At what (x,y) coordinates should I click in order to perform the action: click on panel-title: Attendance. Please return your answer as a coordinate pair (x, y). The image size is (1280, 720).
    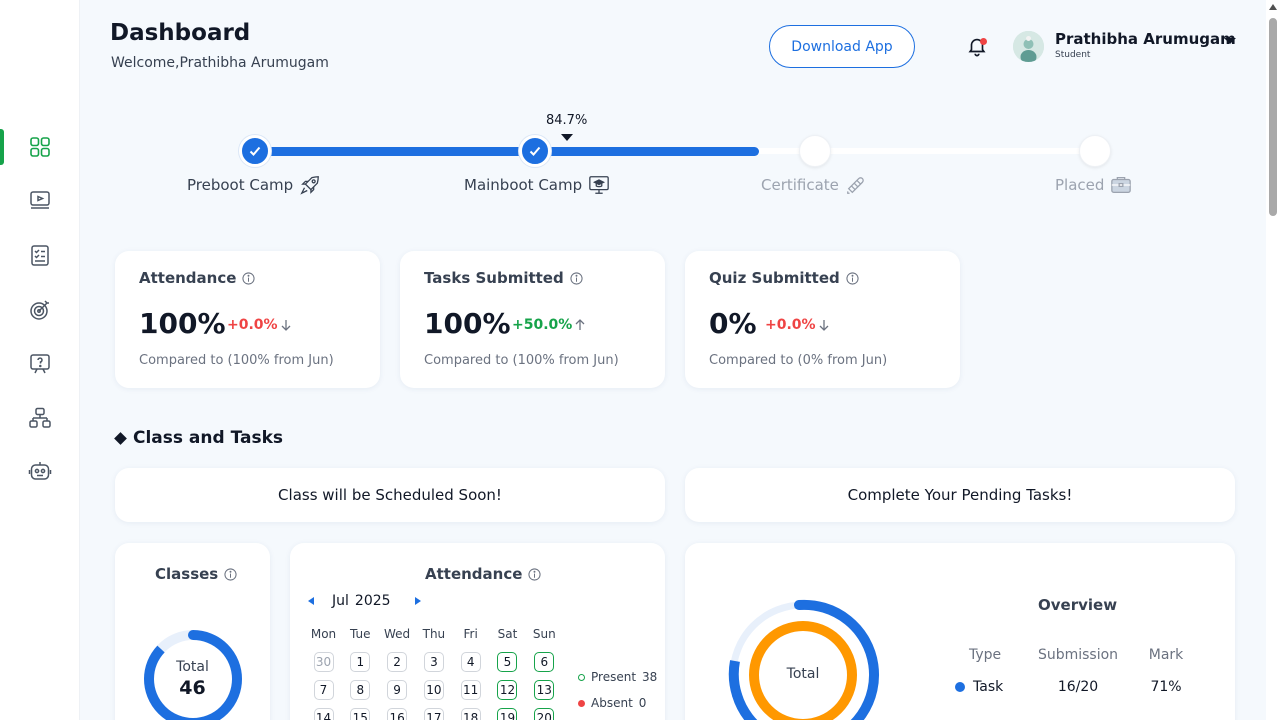
    Looking at the image, I should click on (483, 574).